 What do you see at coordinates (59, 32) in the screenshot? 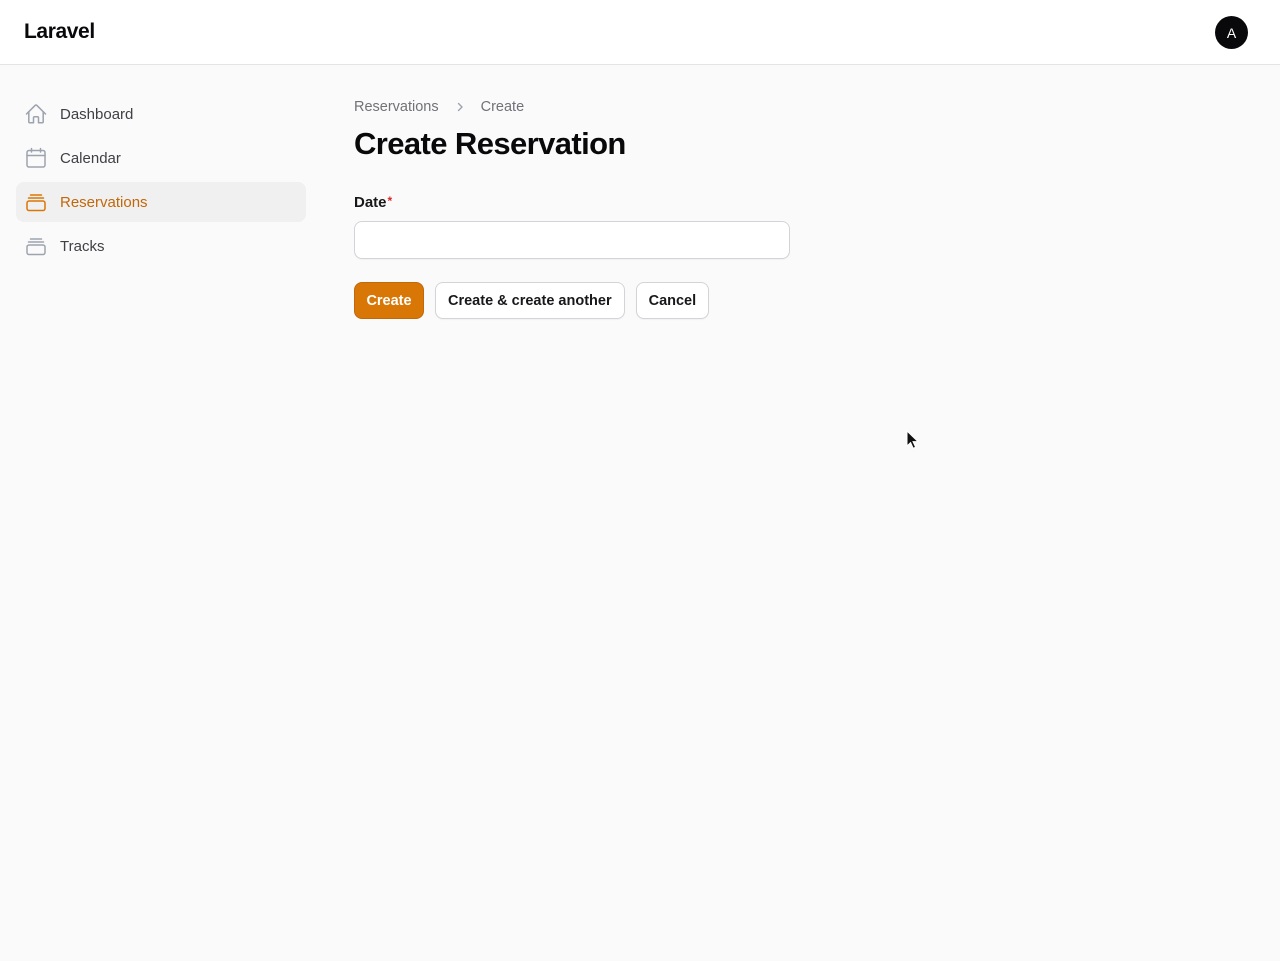
I see `brand-logo: Laravel` at bounding box center [59, 32].